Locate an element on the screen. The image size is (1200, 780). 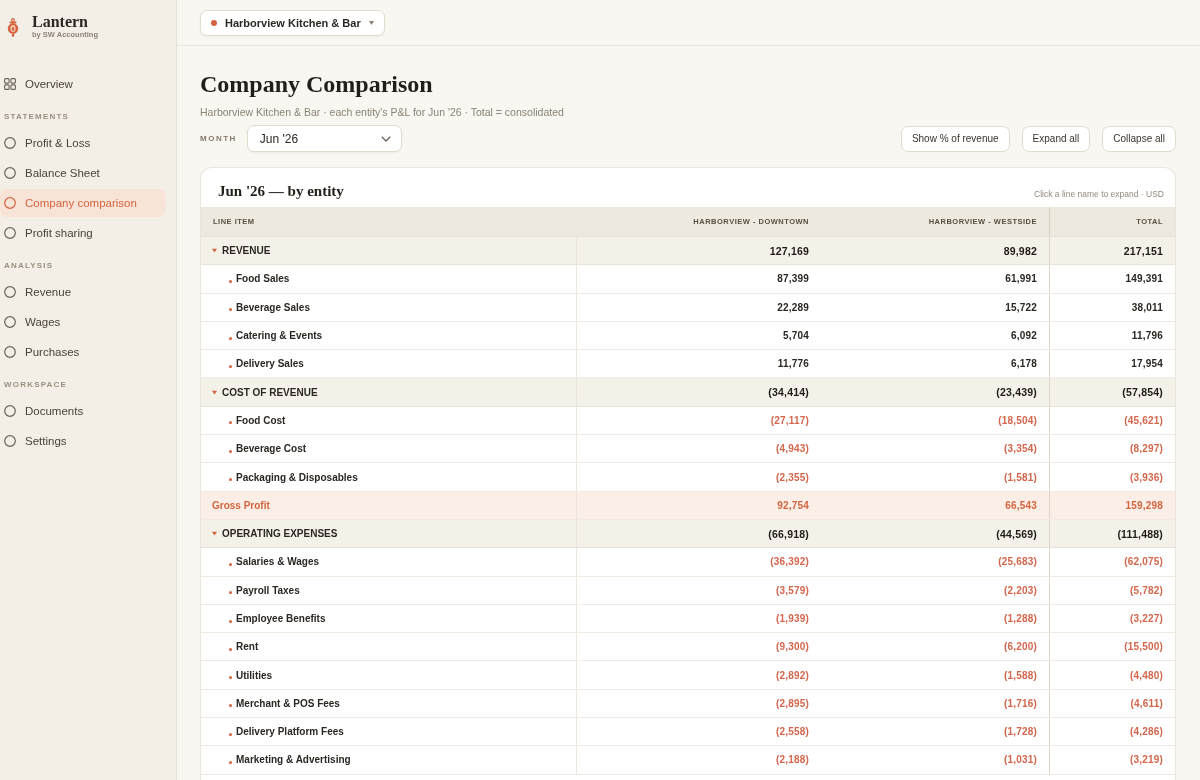
amount: (4,611) is located at coordinates (1146, 703).